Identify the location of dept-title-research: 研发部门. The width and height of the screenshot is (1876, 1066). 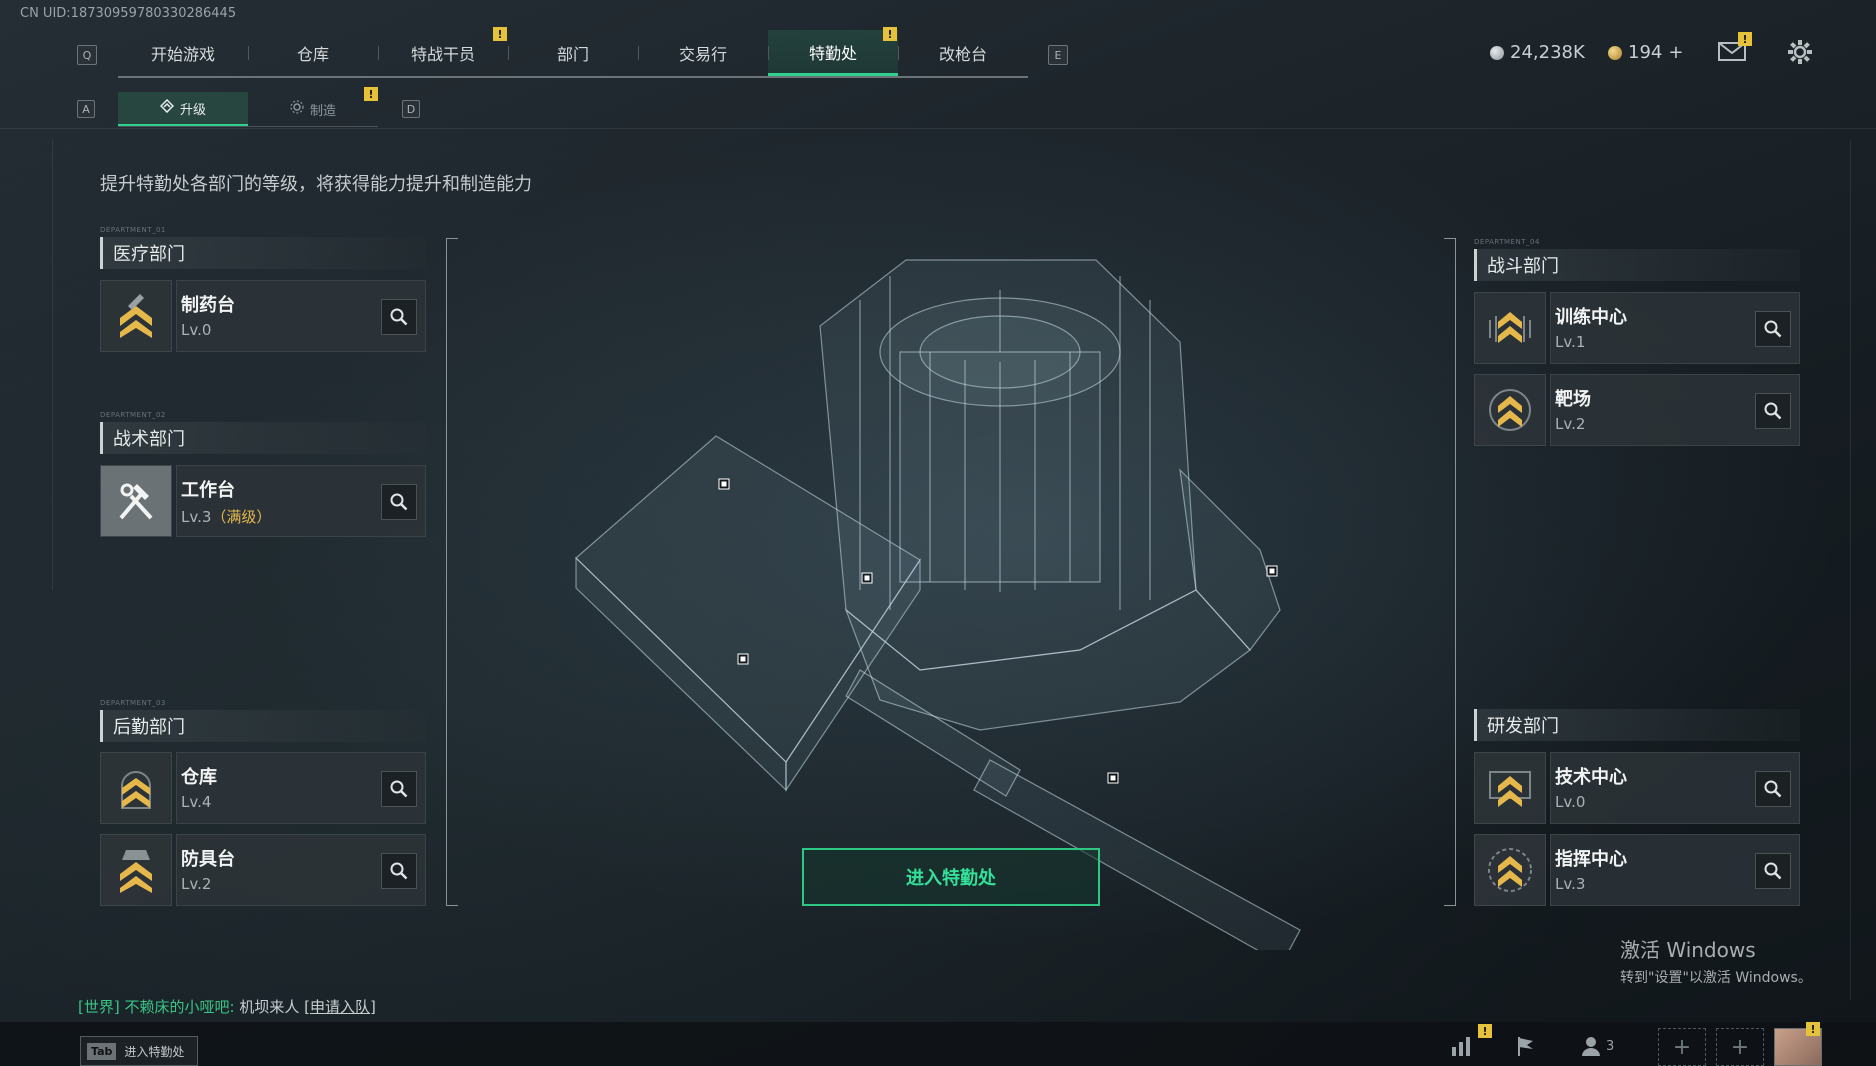
(1637, 725).